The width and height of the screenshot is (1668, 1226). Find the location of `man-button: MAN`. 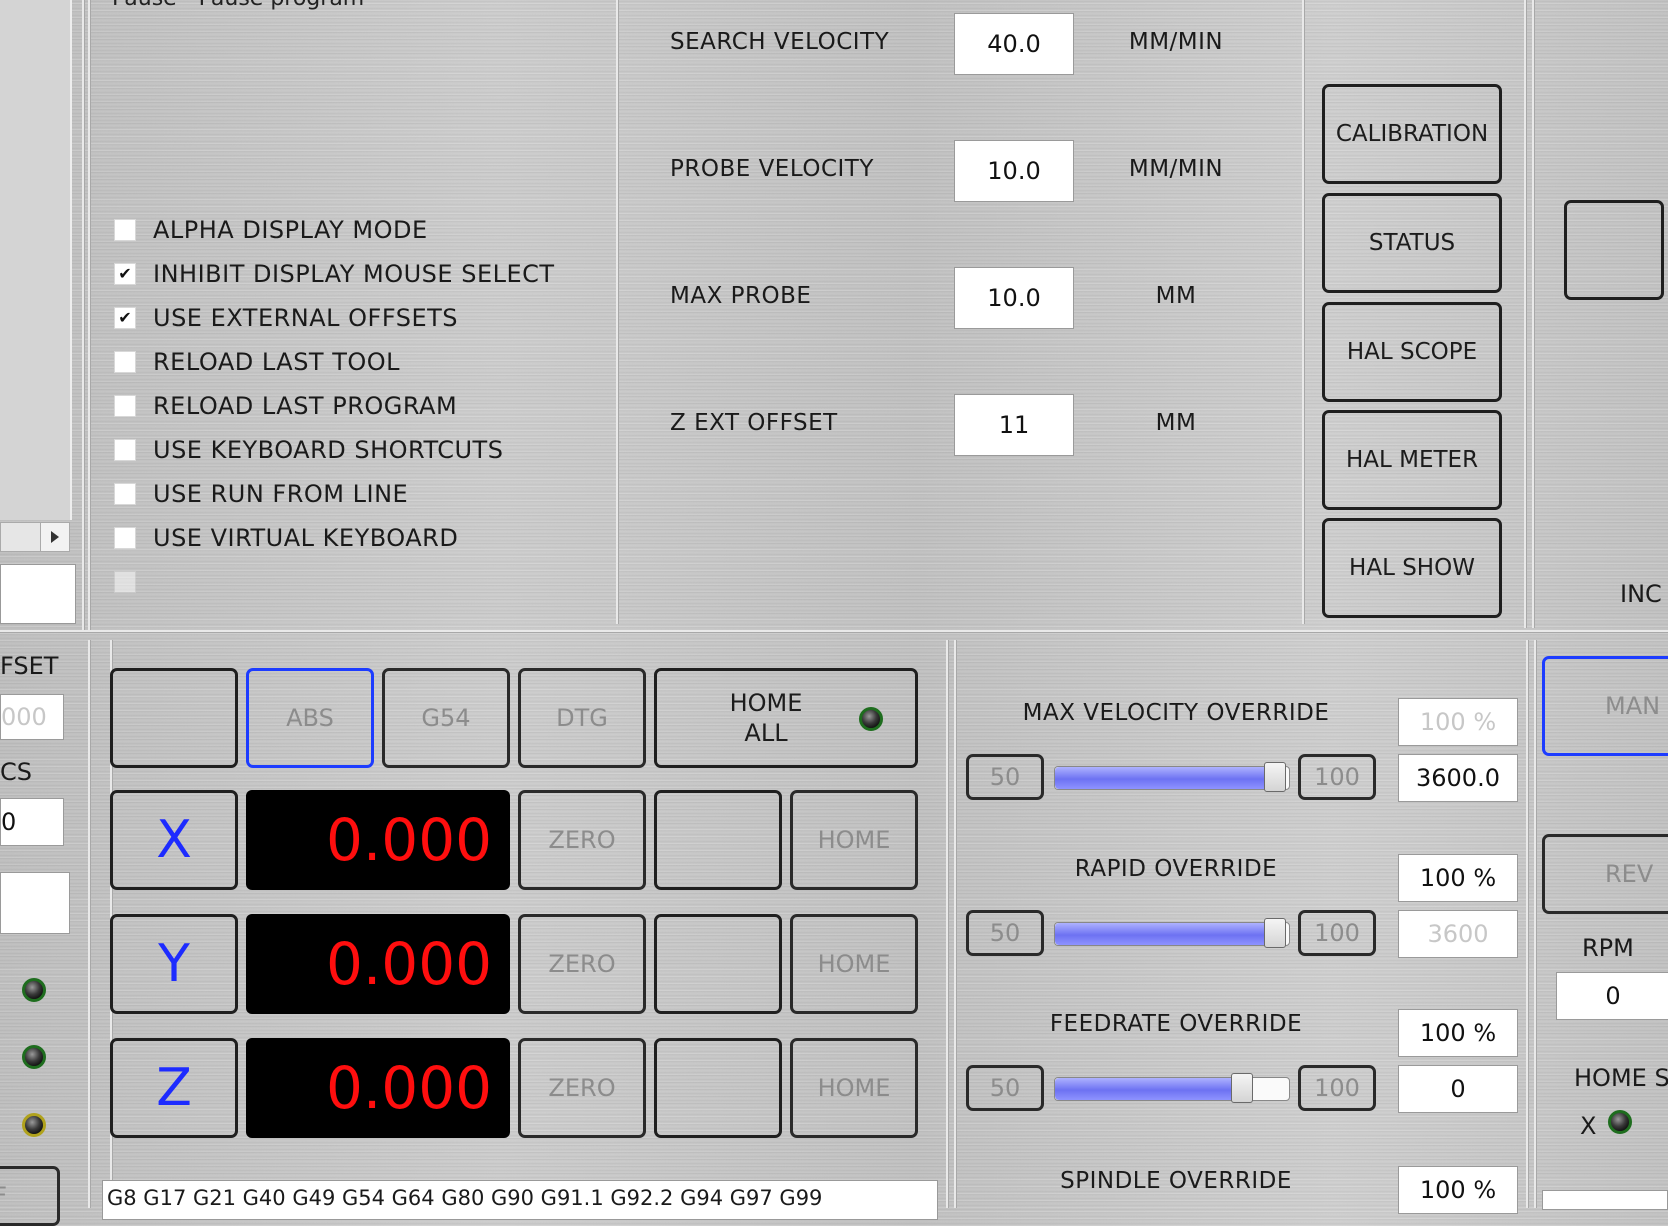

man-button: MAN is located at coordinates (1605, 706).